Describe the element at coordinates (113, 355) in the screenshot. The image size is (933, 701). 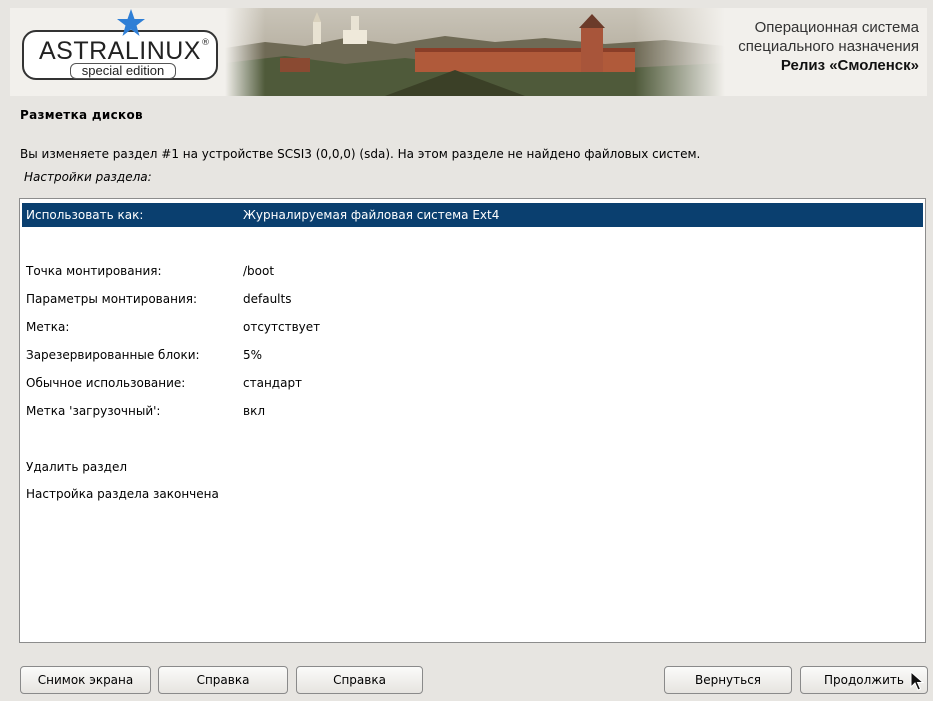
I see `reserved-blocks-label: Зарезервированные блоки:` at that location.